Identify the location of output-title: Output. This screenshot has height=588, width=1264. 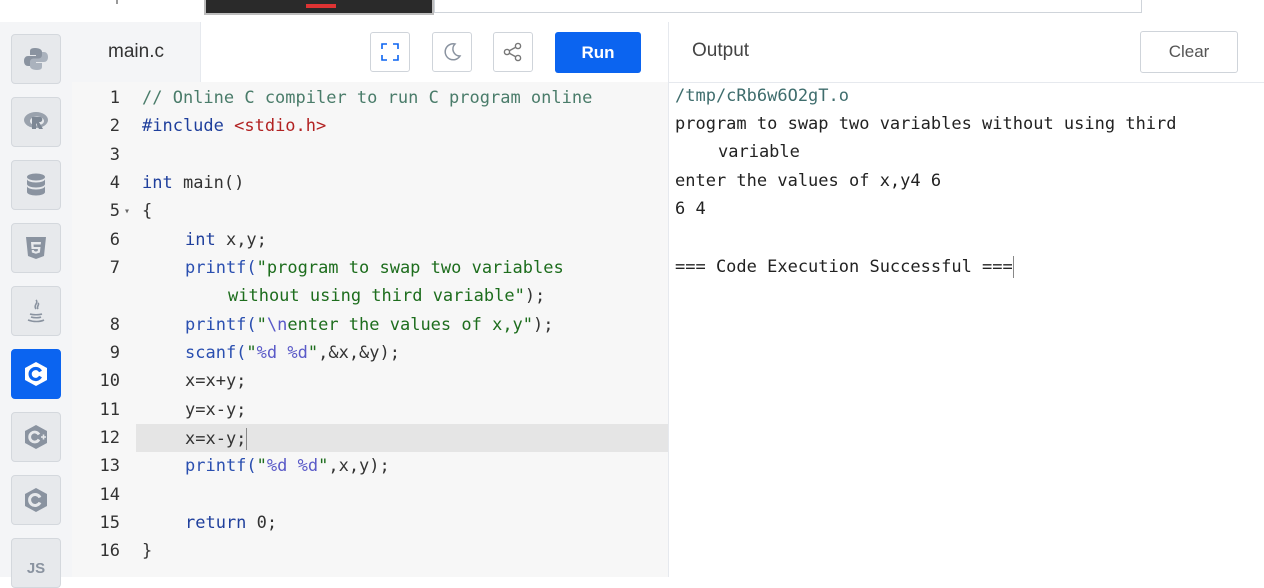
(721, 50).